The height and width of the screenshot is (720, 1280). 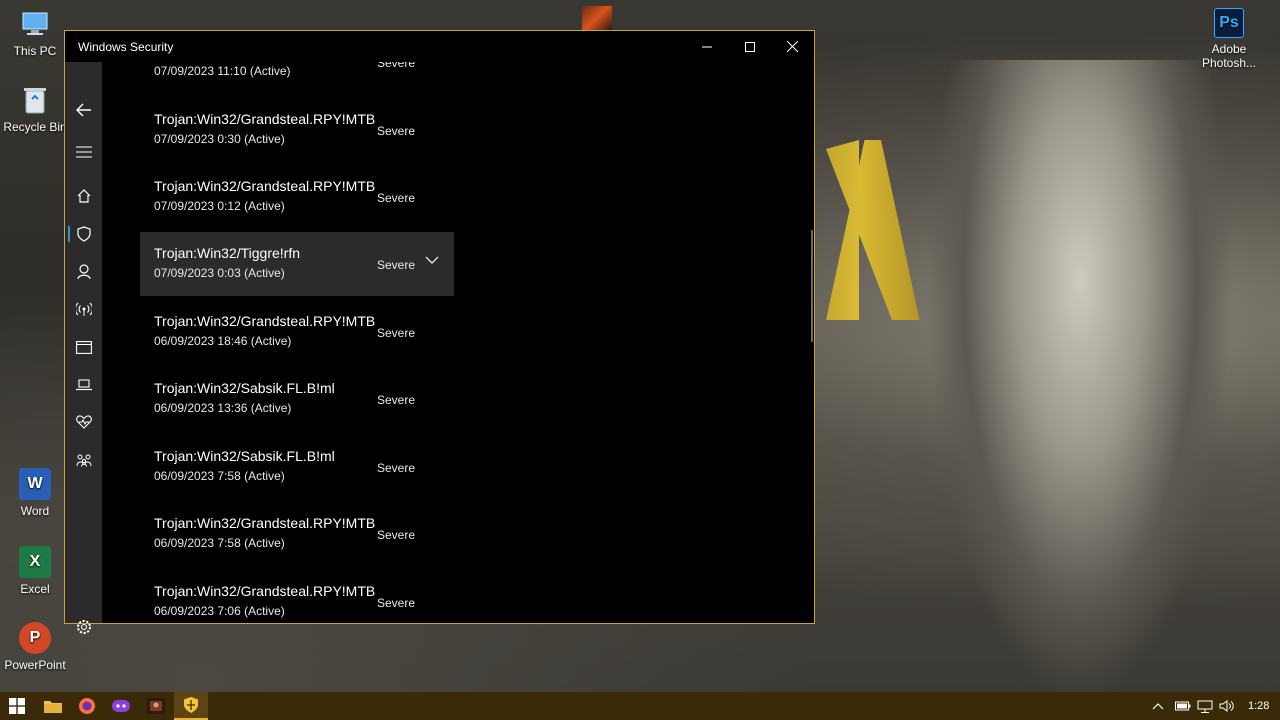 I want to click on speaker-icon, so click(x=1226, y=706).